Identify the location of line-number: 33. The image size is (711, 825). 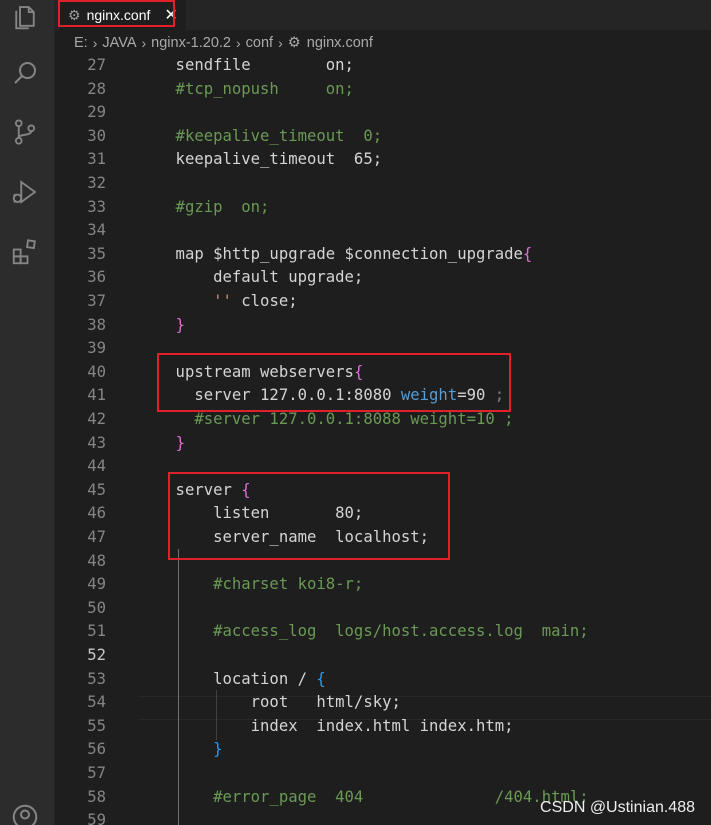
(96, 206).